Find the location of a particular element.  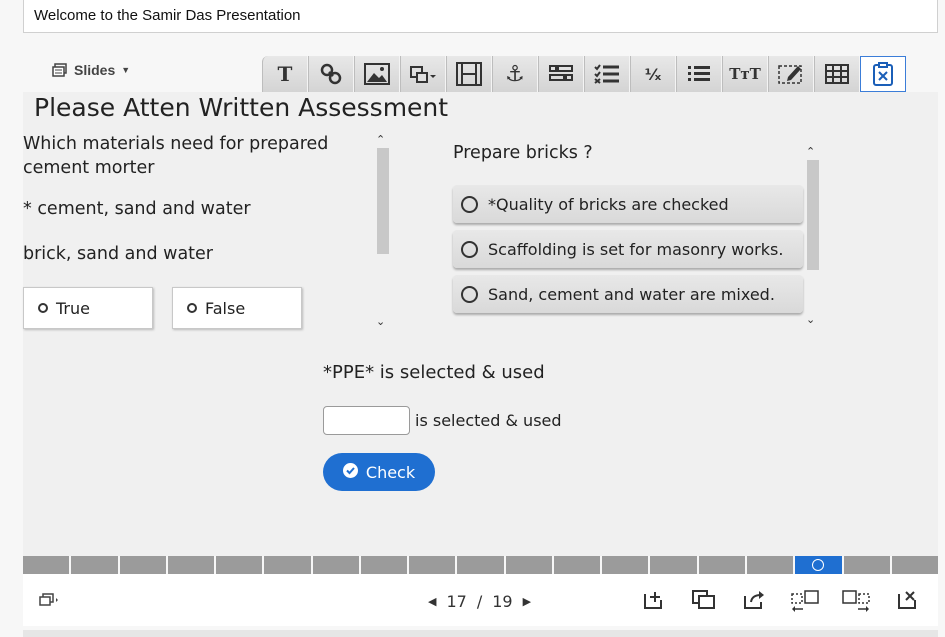

slides-menu-label: Slides is located at coordinates (95, 70).